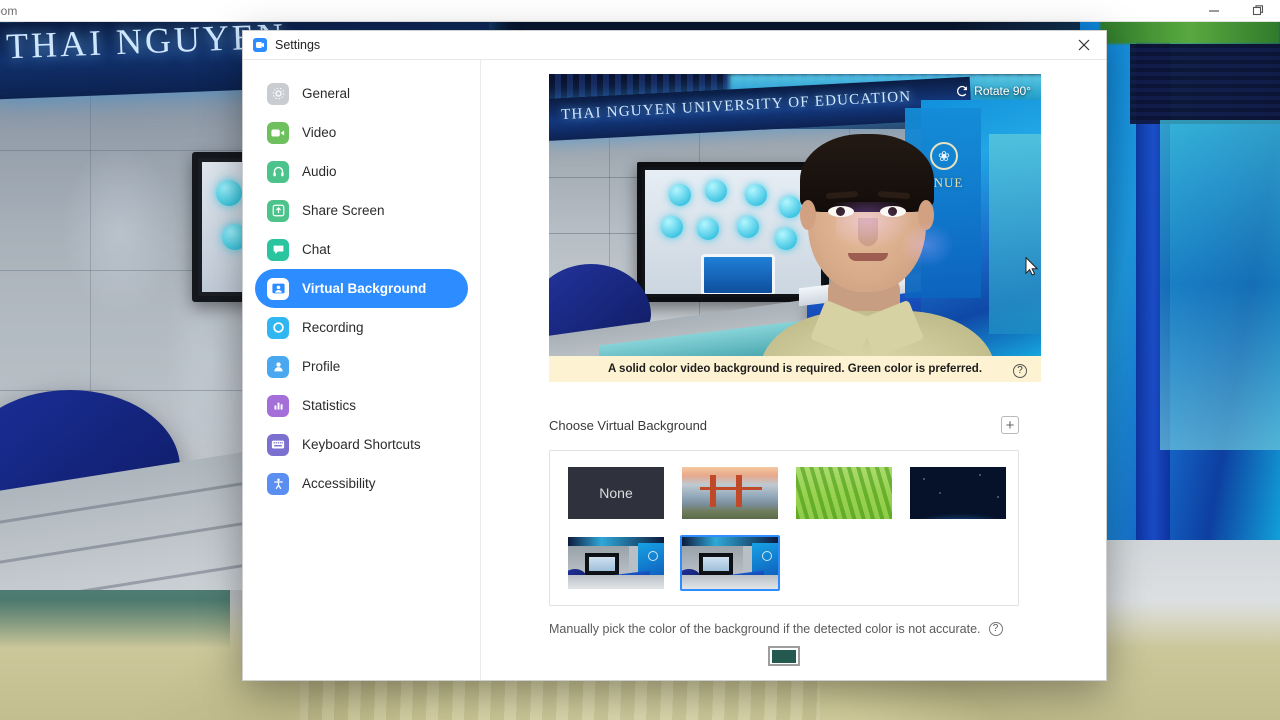 Image resolution: width=1280 pixels, height=720 pixels. I want to click on sidebar-item-general: General, so click(361, 93).